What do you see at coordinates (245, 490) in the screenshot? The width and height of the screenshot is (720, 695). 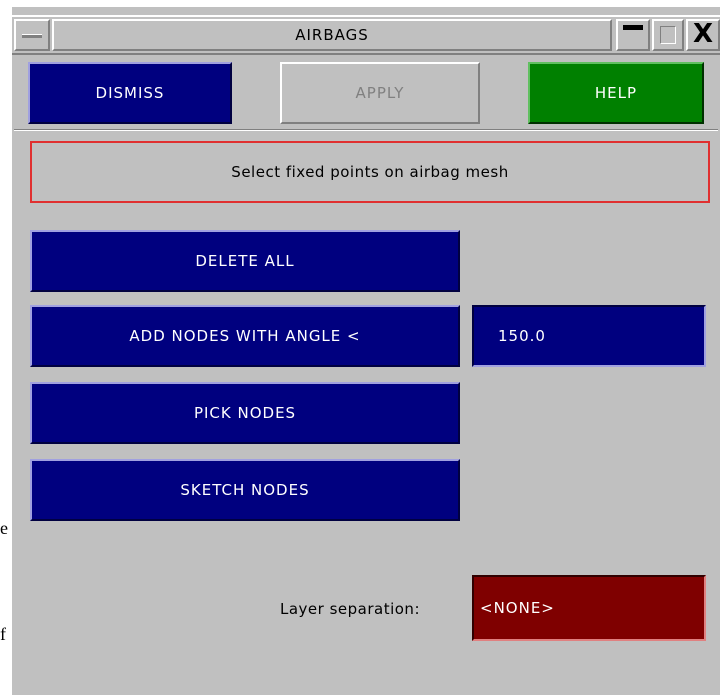 I see `sketch-nodes-button: SKETCH NODES` at bounding box center [245, 490].